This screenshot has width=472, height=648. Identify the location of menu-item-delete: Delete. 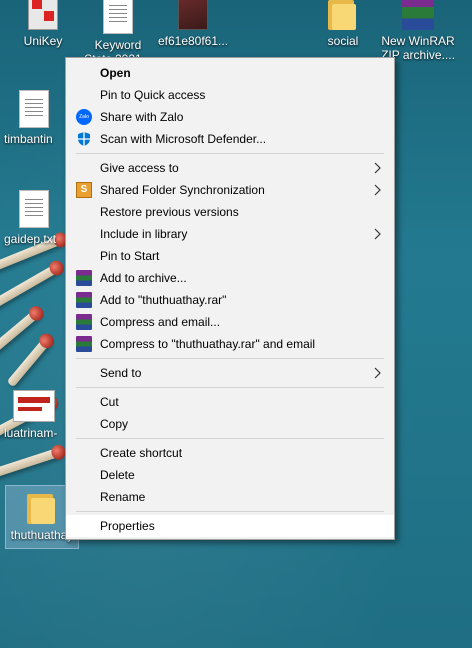
(230, 475).